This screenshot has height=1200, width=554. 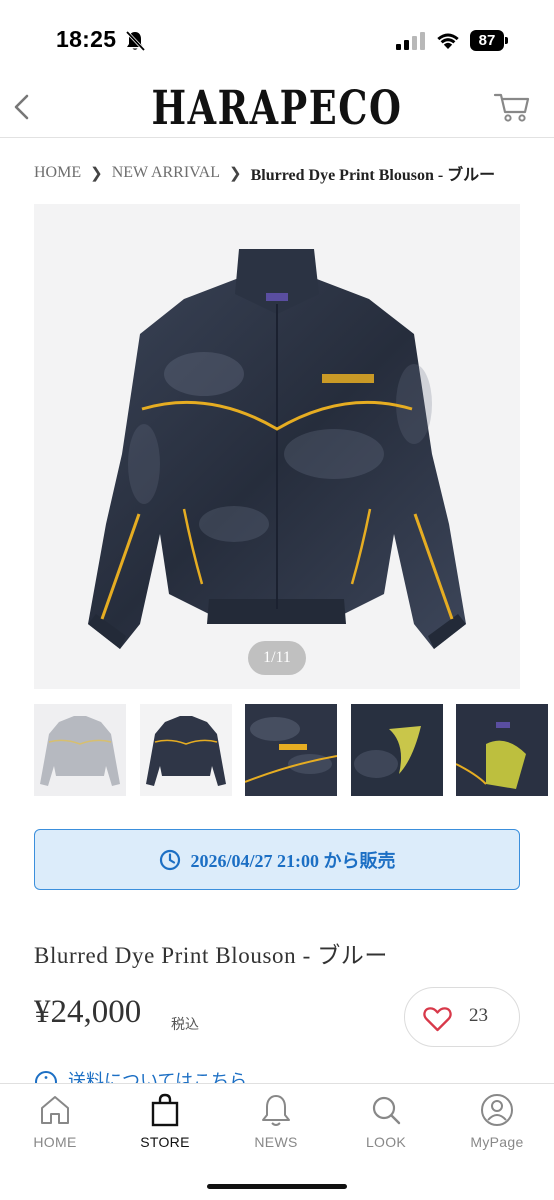 What do you see at coordinates (386, 1132) in the screenshot?
I see `nav-look: LOOK` at bounding box center [386, 1132].